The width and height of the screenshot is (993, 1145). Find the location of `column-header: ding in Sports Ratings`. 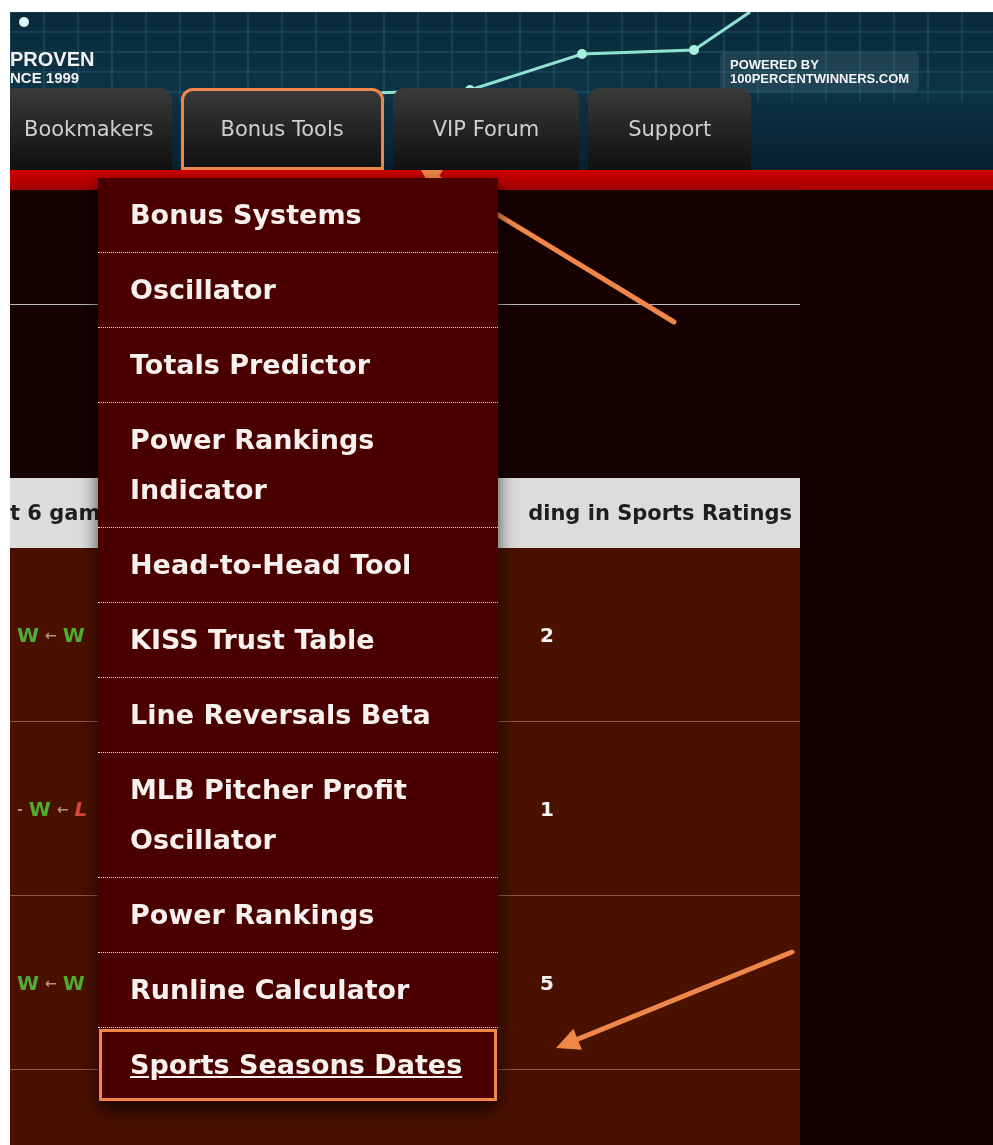

column-header: ding in Sports Ratings is located at coordinates (660, 513).